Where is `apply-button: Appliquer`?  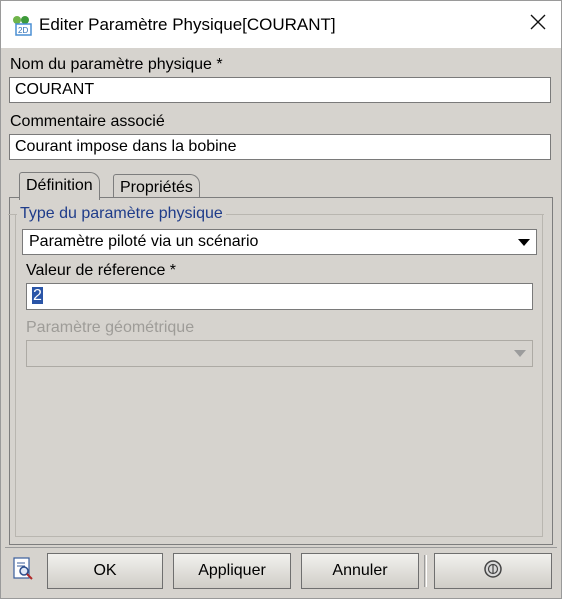
apply-button: Appliquer is located at coordinates (232, 571).